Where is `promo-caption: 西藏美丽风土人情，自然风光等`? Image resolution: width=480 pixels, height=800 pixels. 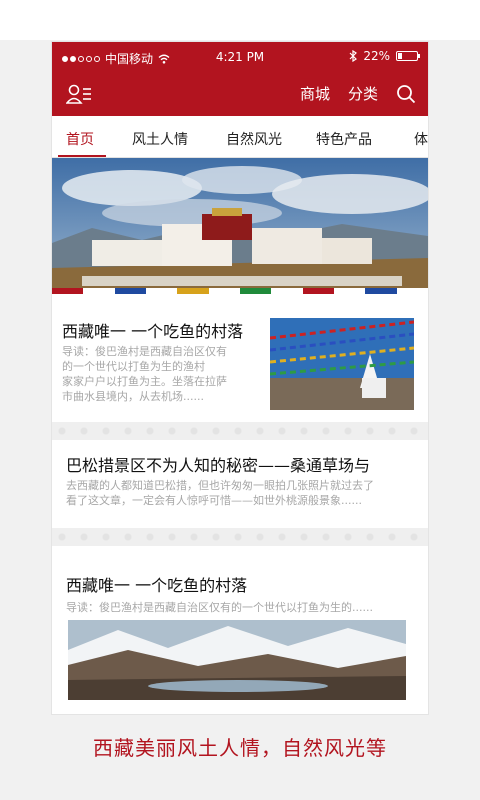
promo-caption: 西藏美丽风土人情，自然风光等 is located at coordinates (240, 748).